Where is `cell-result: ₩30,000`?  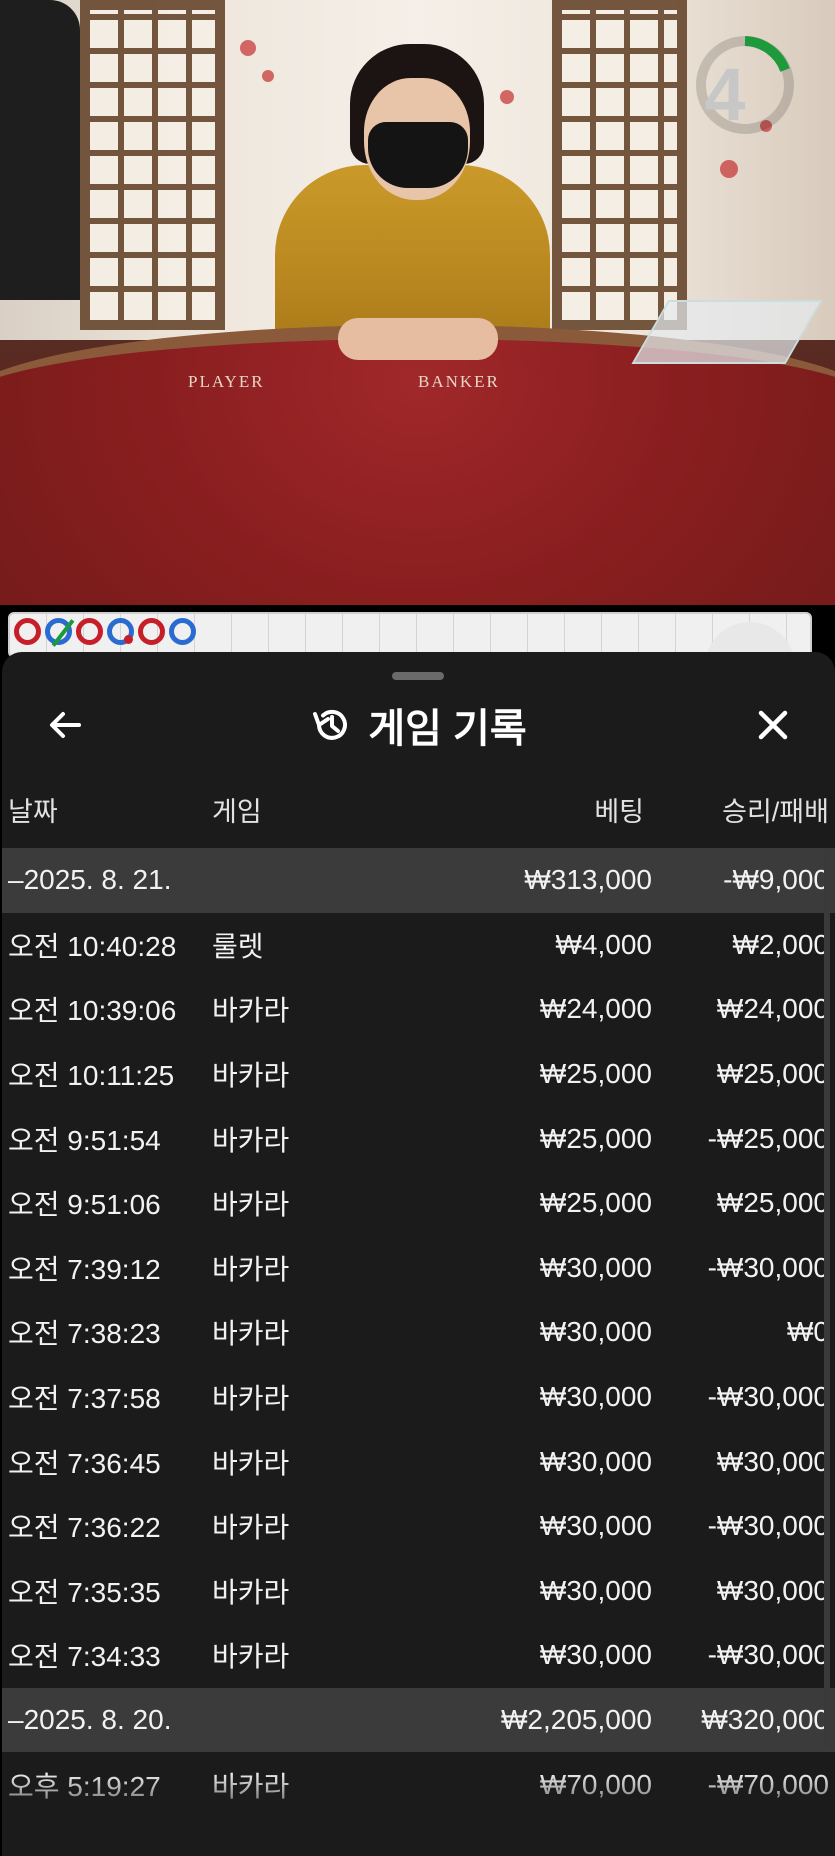
cell-result: ₩30,000 is located at coordinates (772, 1590).